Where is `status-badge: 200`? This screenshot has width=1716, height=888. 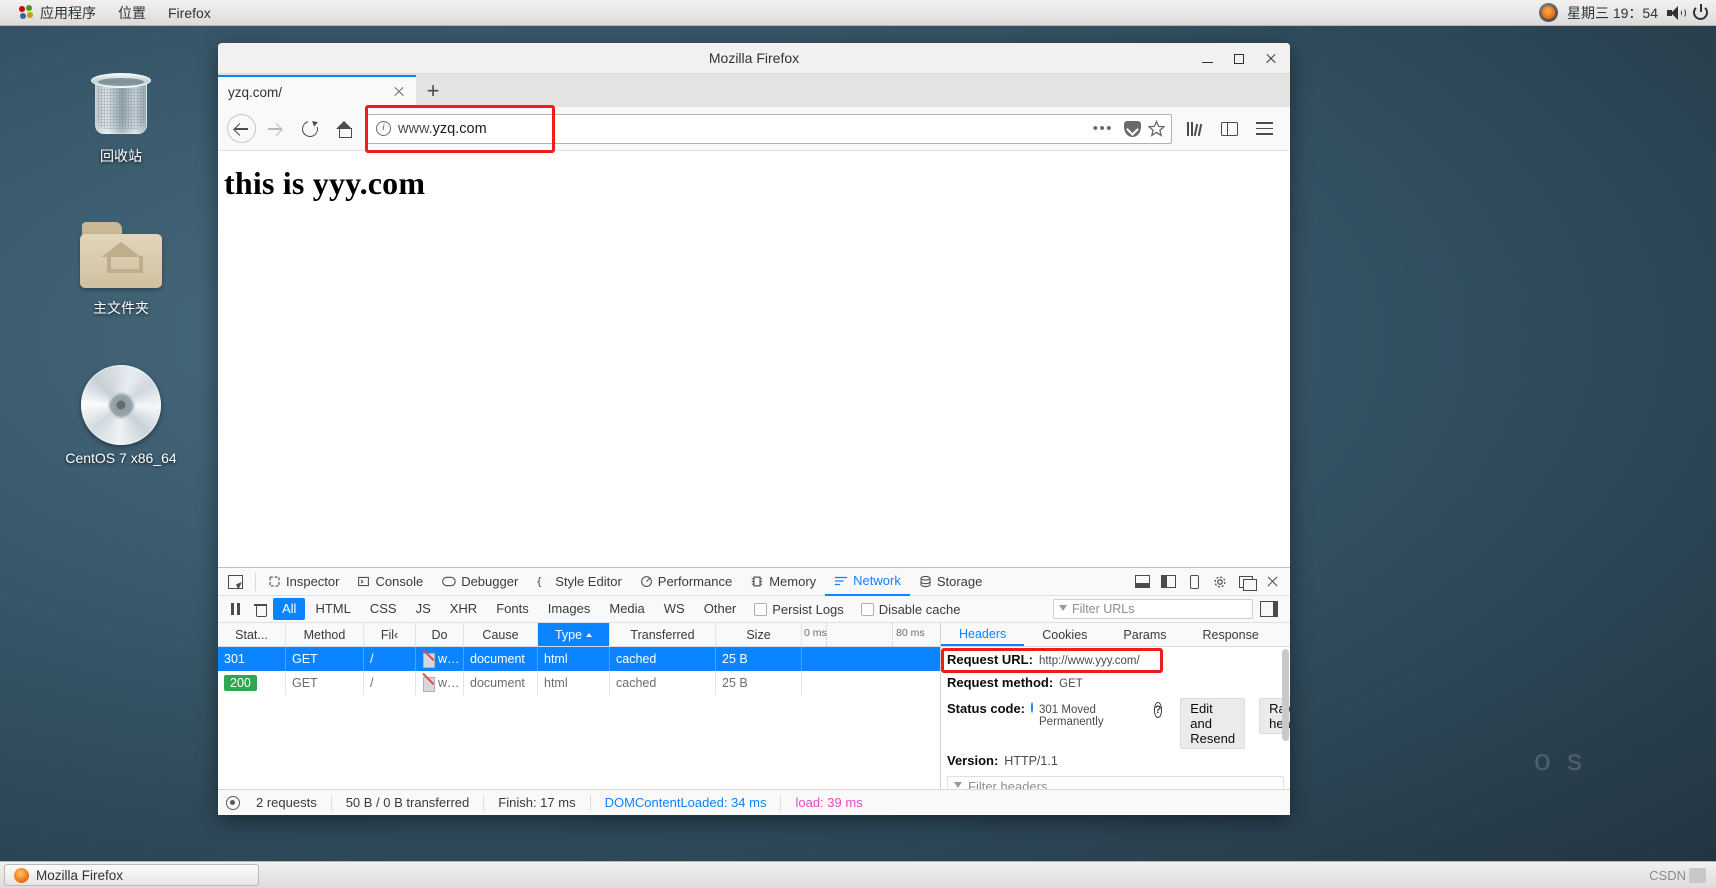
status-badge: 200 is located at coordinates (240, 683).